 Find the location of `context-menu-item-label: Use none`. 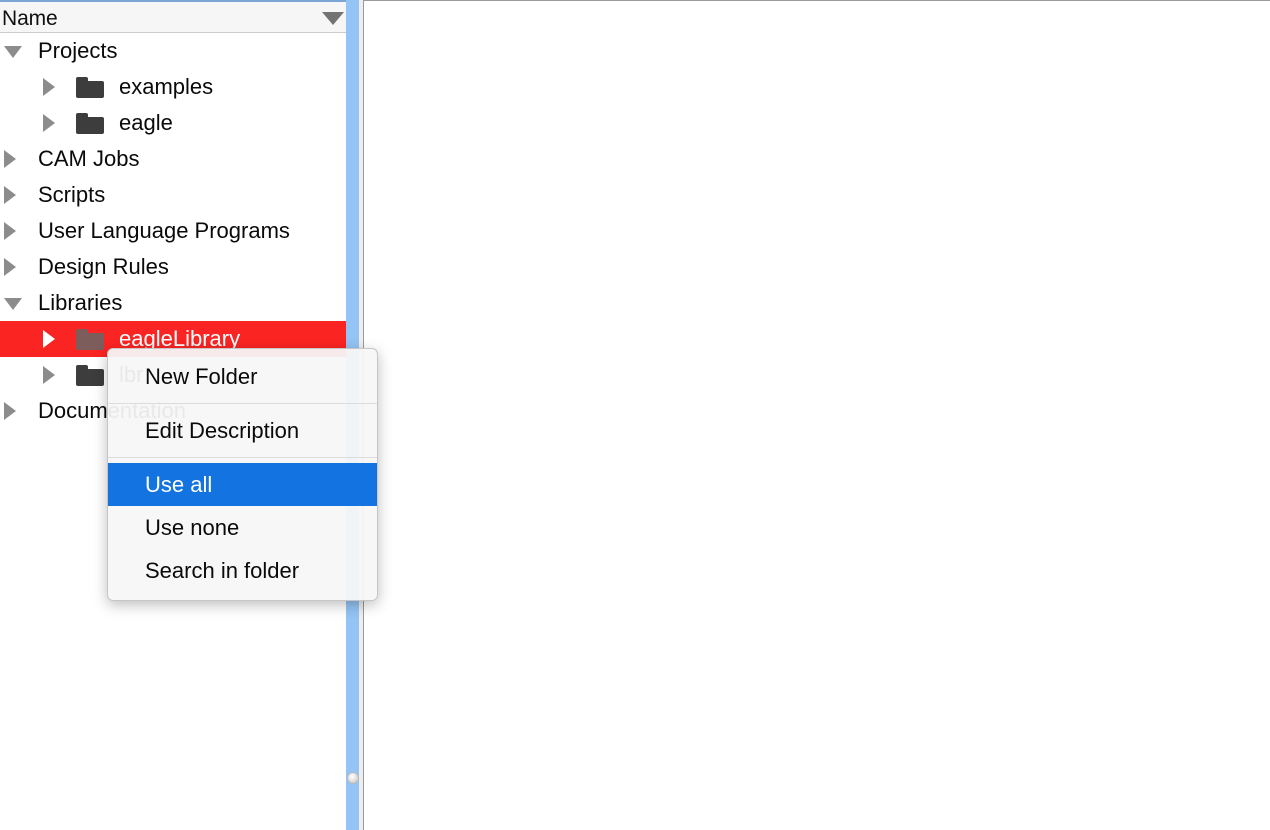

context-menu-item-label: Use none is located at coordinates (192, 527).